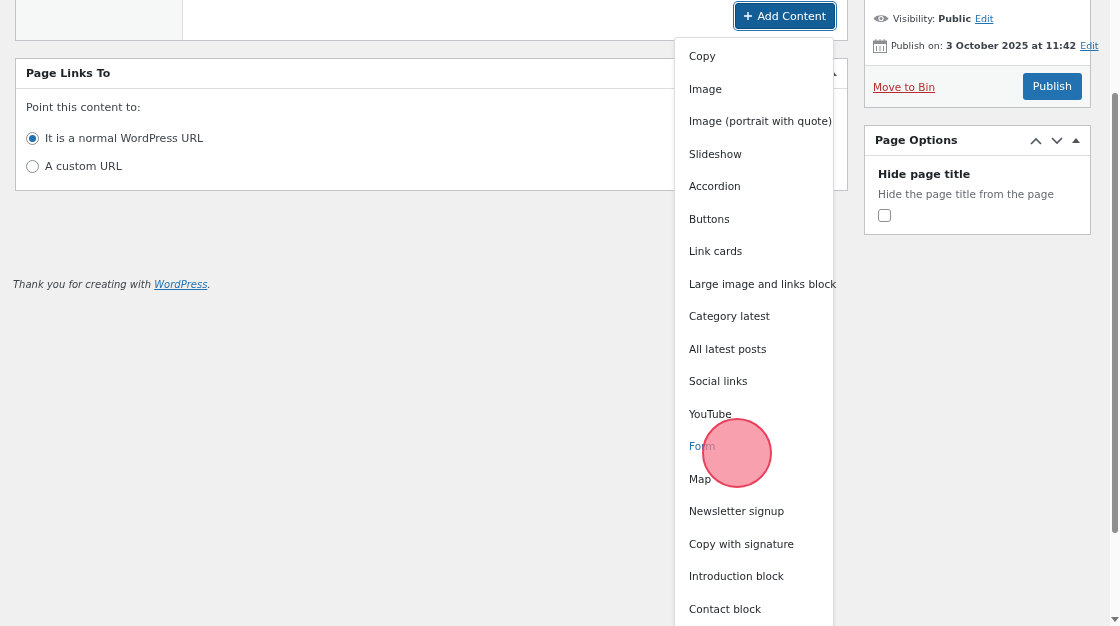 The image size is (1120, 626). I want to click on checkbox, so click(884, 215).